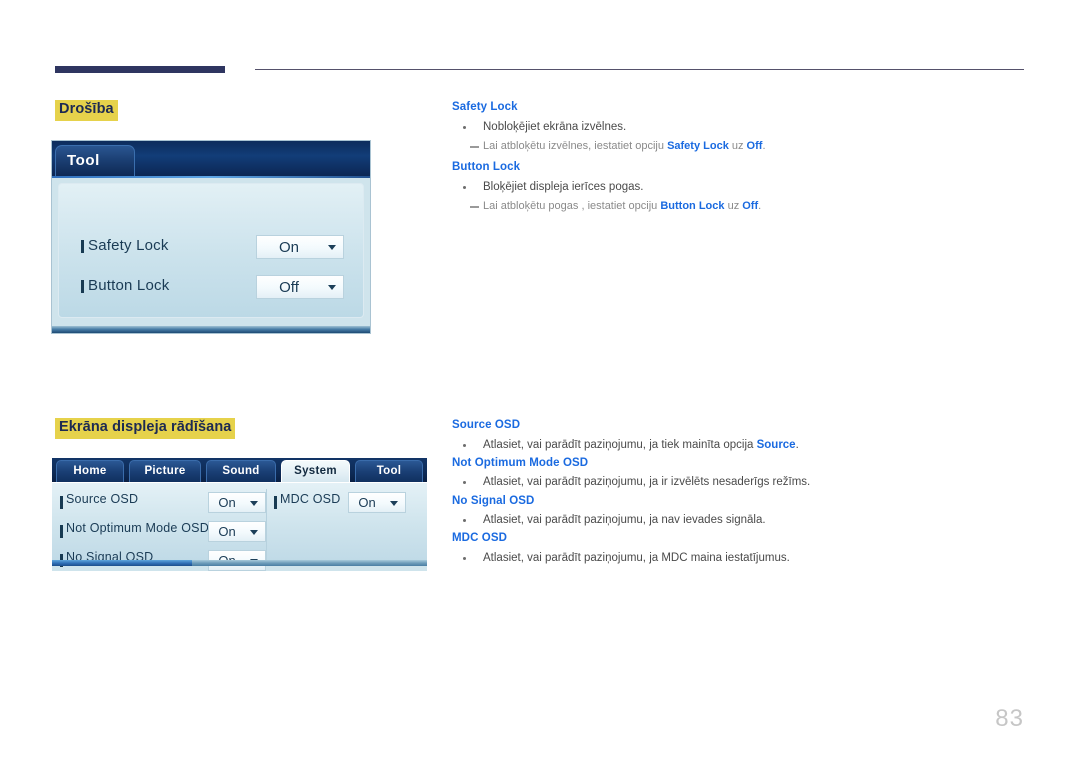  What do you see at coordinates (211, 159) in the screenshot?
I see `osd-tool-titlebar: Tool` at bounding box center [211, 159].